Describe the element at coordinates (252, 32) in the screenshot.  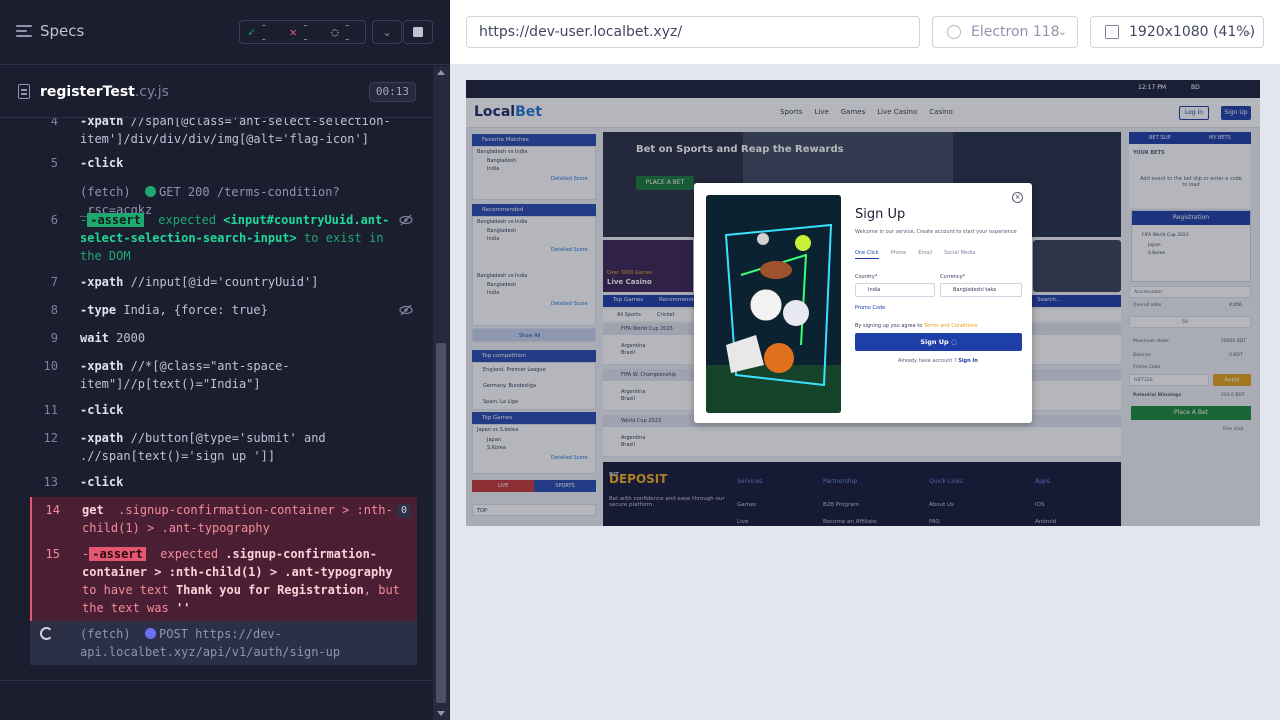
I see `check-icon: ✓` at that location.